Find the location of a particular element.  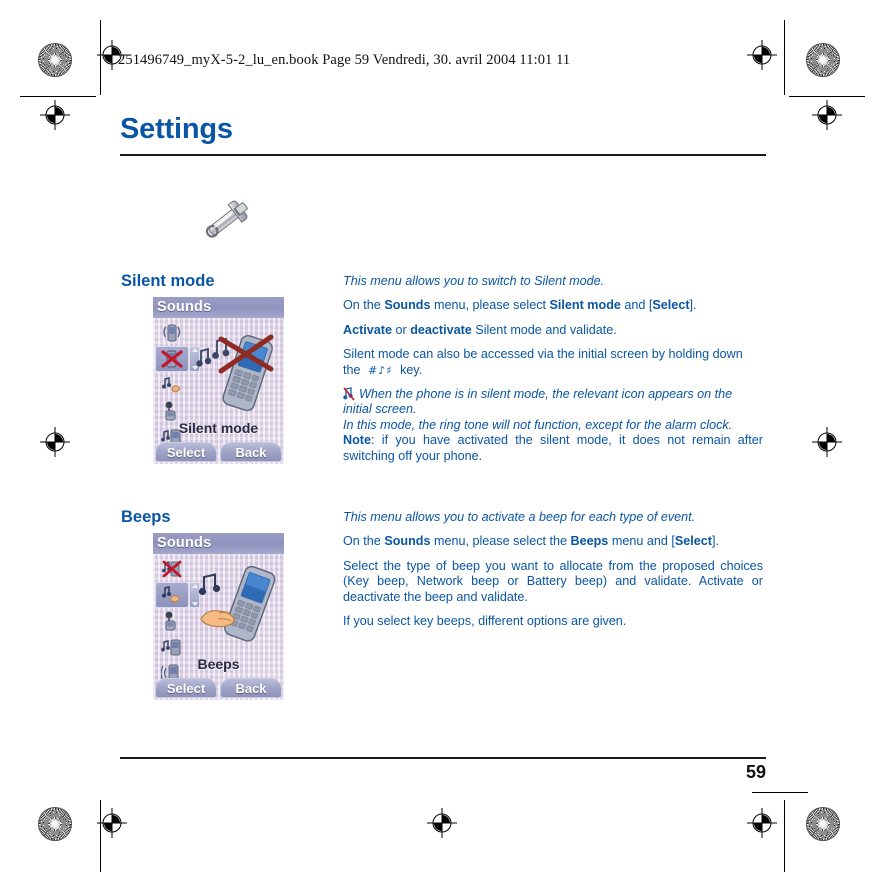

hash-key-icon: #♪♯ is located at coordinates (380, 370).